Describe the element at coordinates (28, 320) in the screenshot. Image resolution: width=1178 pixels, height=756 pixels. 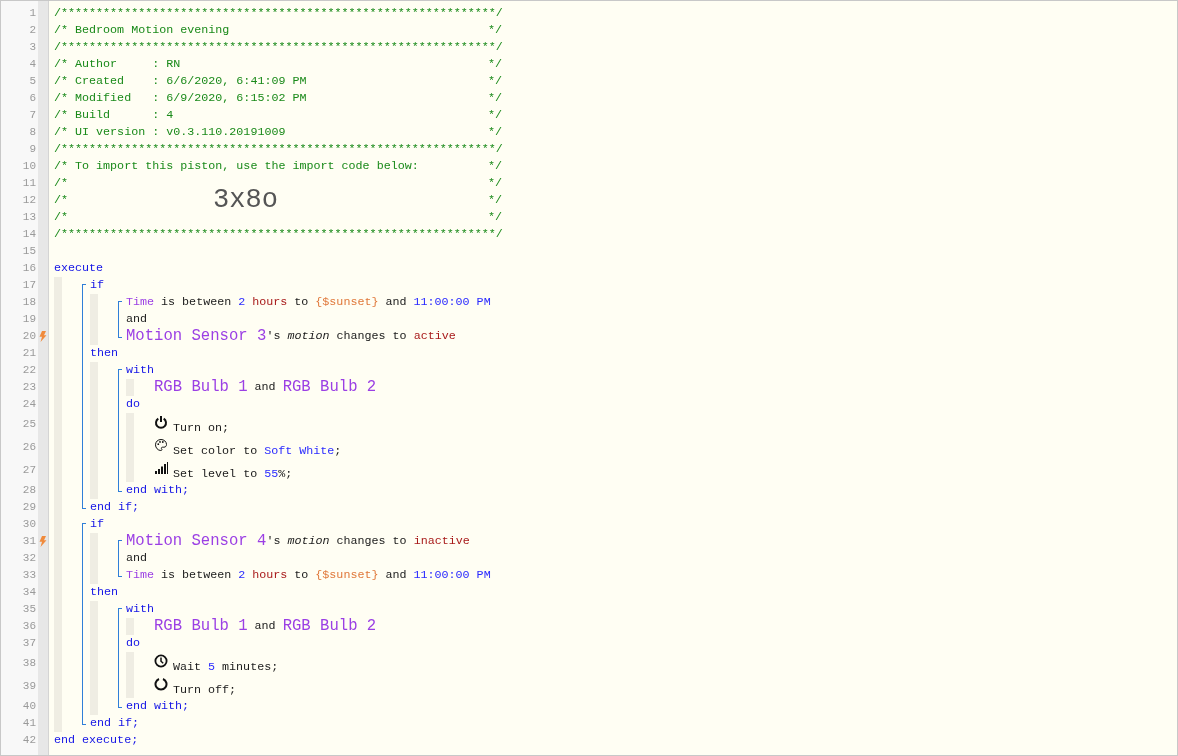
I see `line-number: 19` at that location.